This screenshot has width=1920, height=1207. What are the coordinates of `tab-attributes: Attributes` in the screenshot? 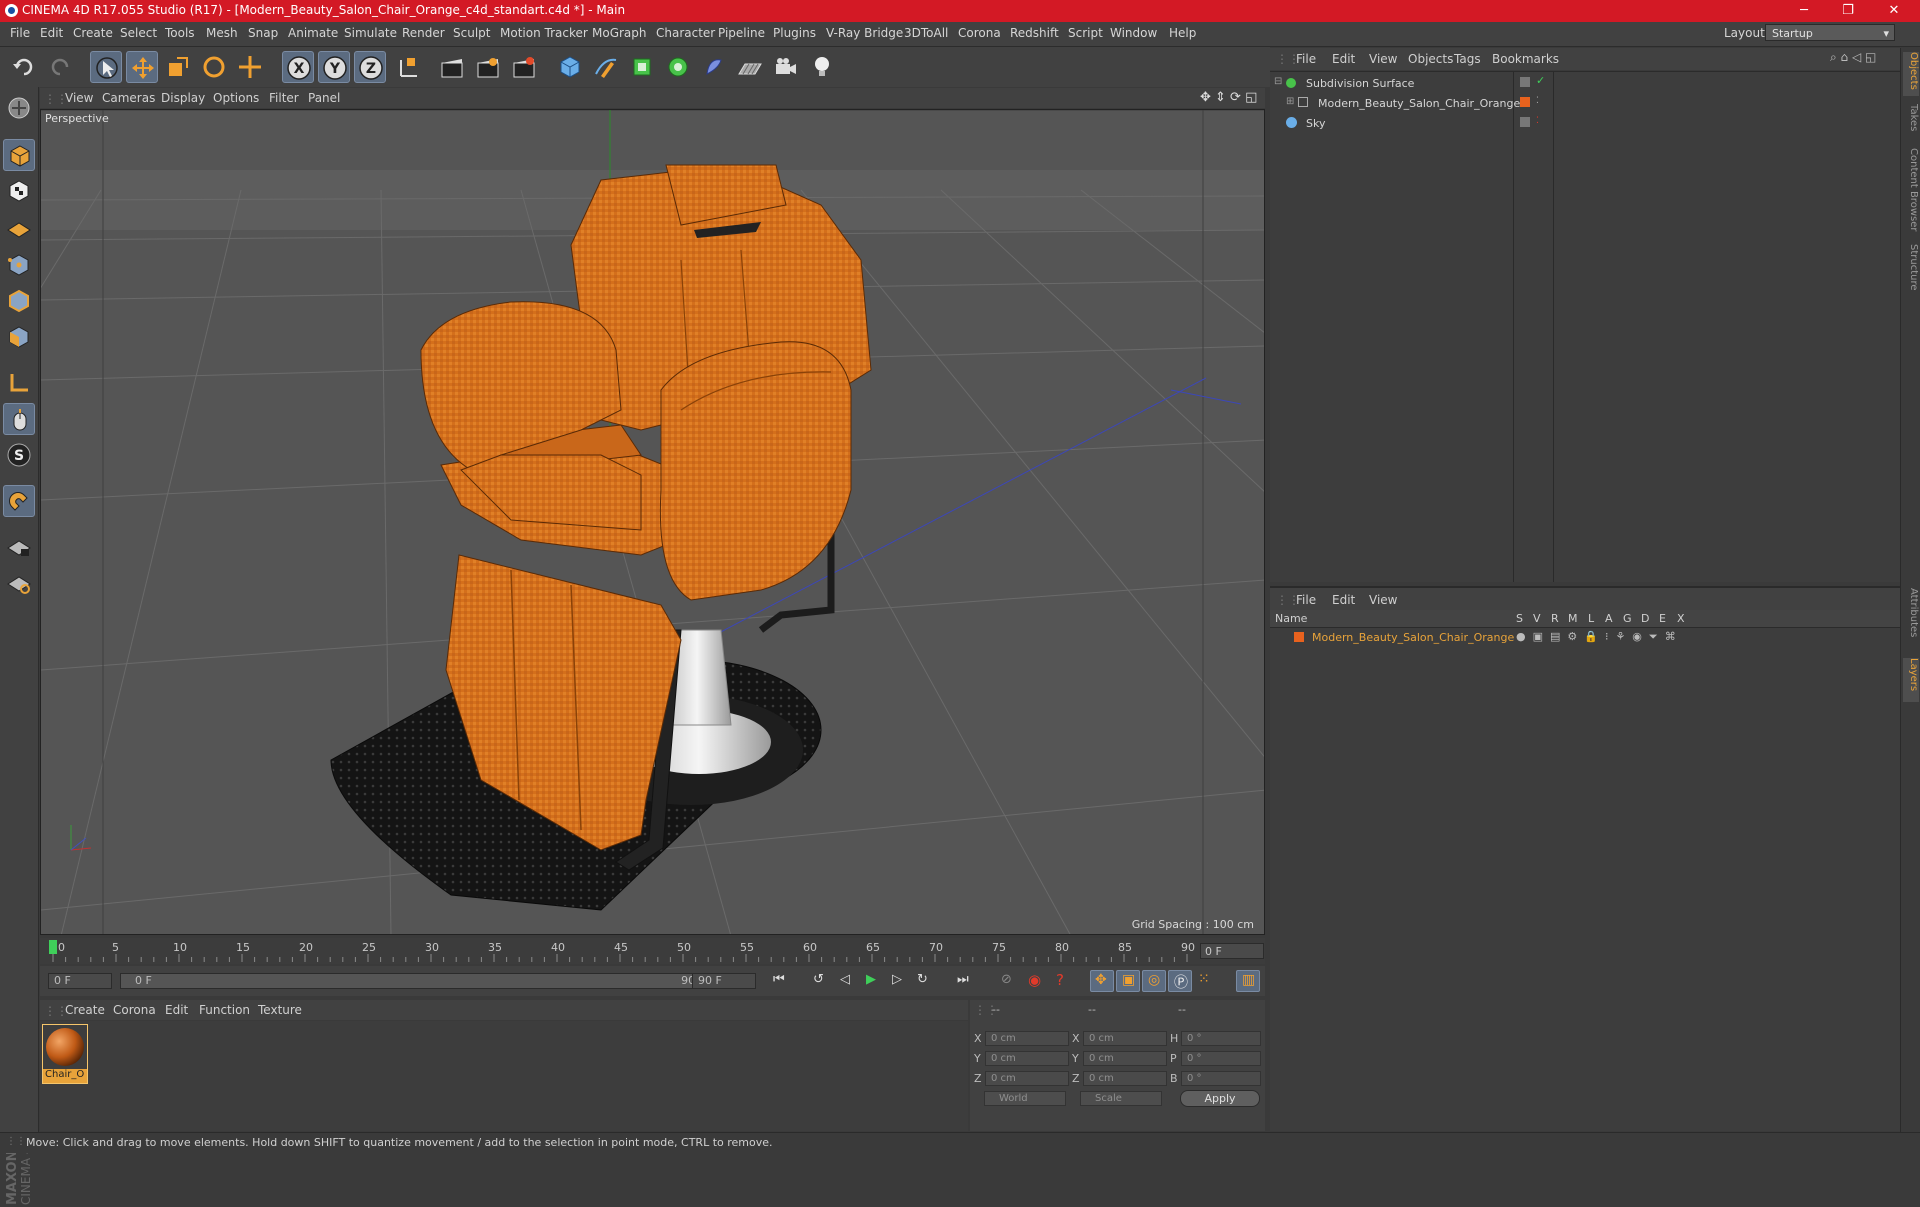 It's located at (1911, 620).